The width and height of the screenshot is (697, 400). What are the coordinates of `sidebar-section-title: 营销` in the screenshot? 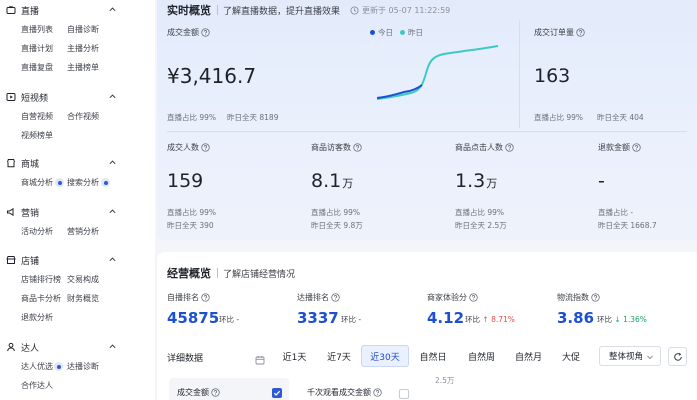 It's located at (30, 213).